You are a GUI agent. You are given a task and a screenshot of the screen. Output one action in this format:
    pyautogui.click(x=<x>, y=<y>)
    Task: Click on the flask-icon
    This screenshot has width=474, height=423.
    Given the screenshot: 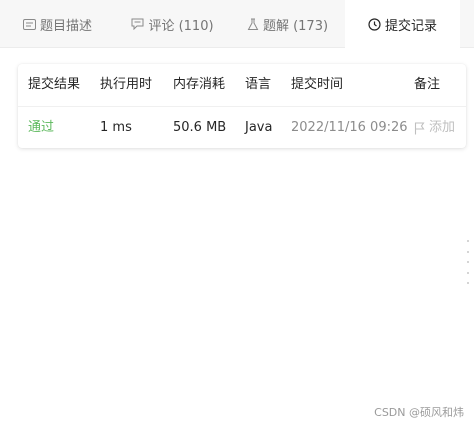 What is the action you would take?
    pyautogui.click(x=253, y=24)
    